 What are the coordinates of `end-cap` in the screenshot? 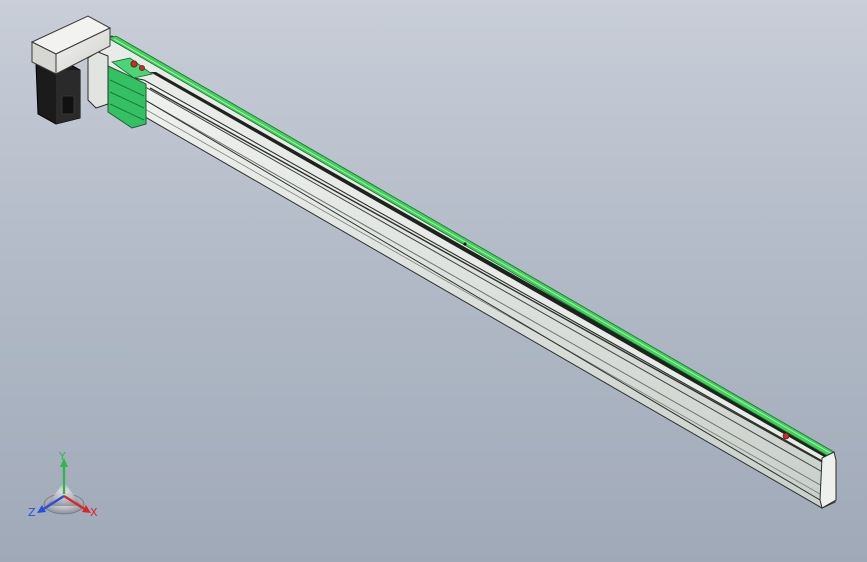 It's located at (828, 480).